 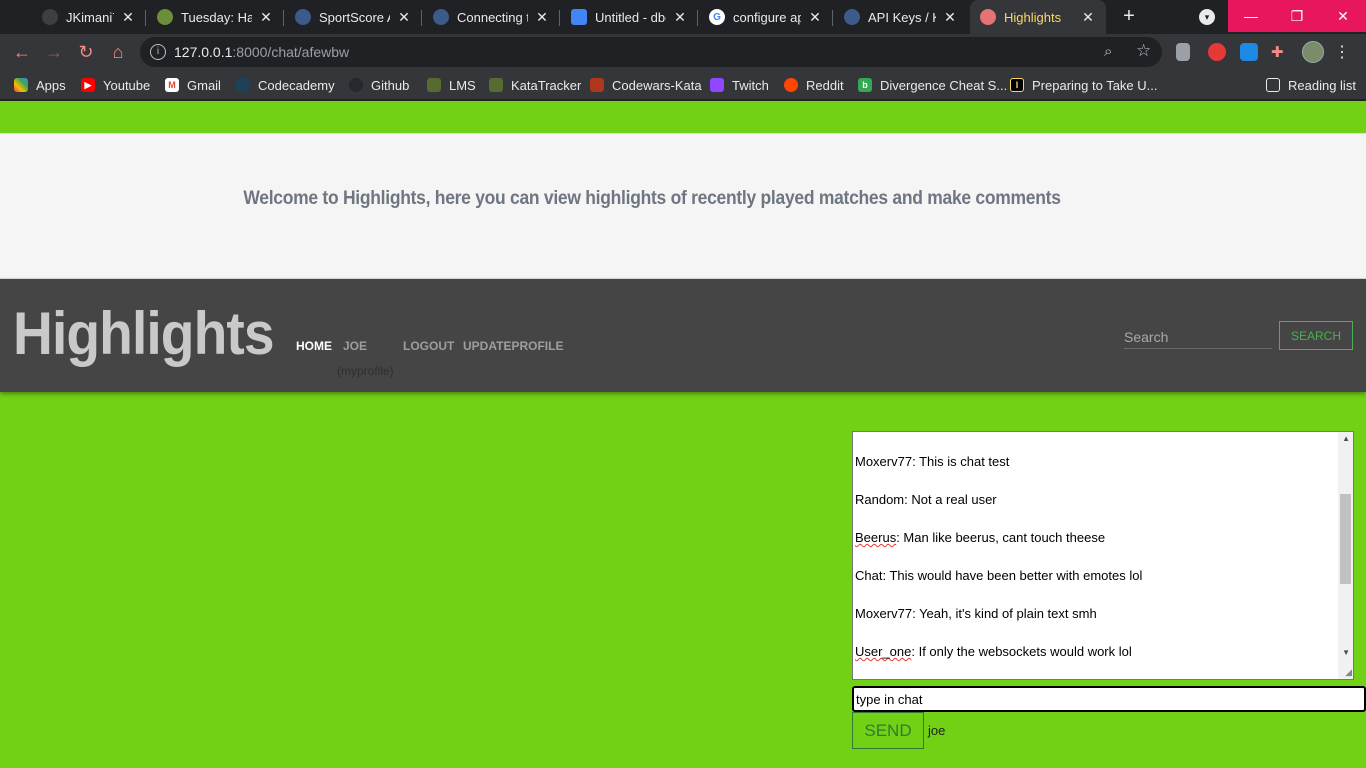 I want to click on url-path: :8000/chat/afewbw, so click(x=291, y=52).